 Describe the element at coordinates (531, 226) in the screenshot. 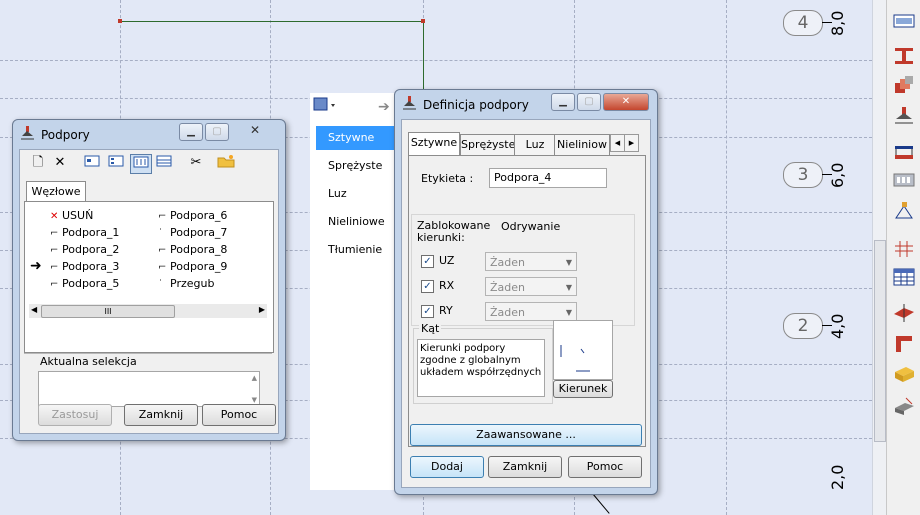

I see `detach-caption: Odrywanie` at that location.